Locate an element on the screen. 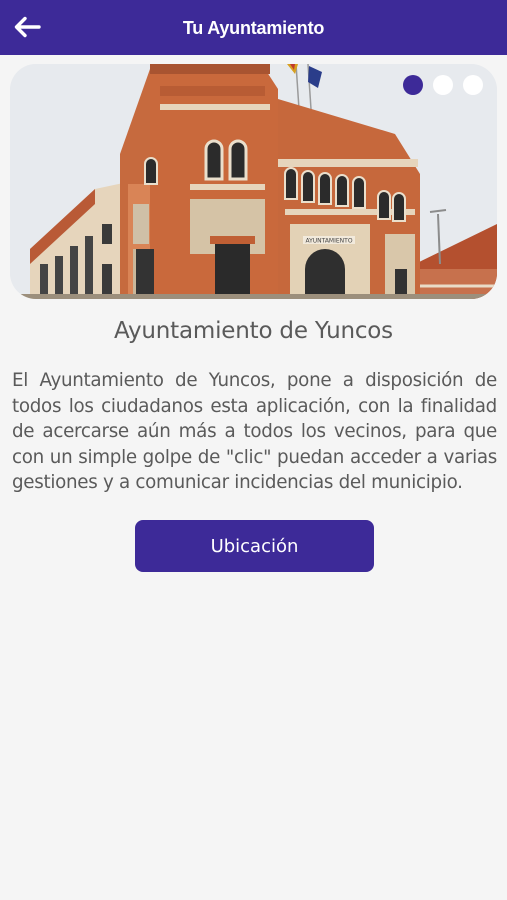 The width and height of the screenshot is (507, 900). carousel-pagination is located at coordinates (443, 85).